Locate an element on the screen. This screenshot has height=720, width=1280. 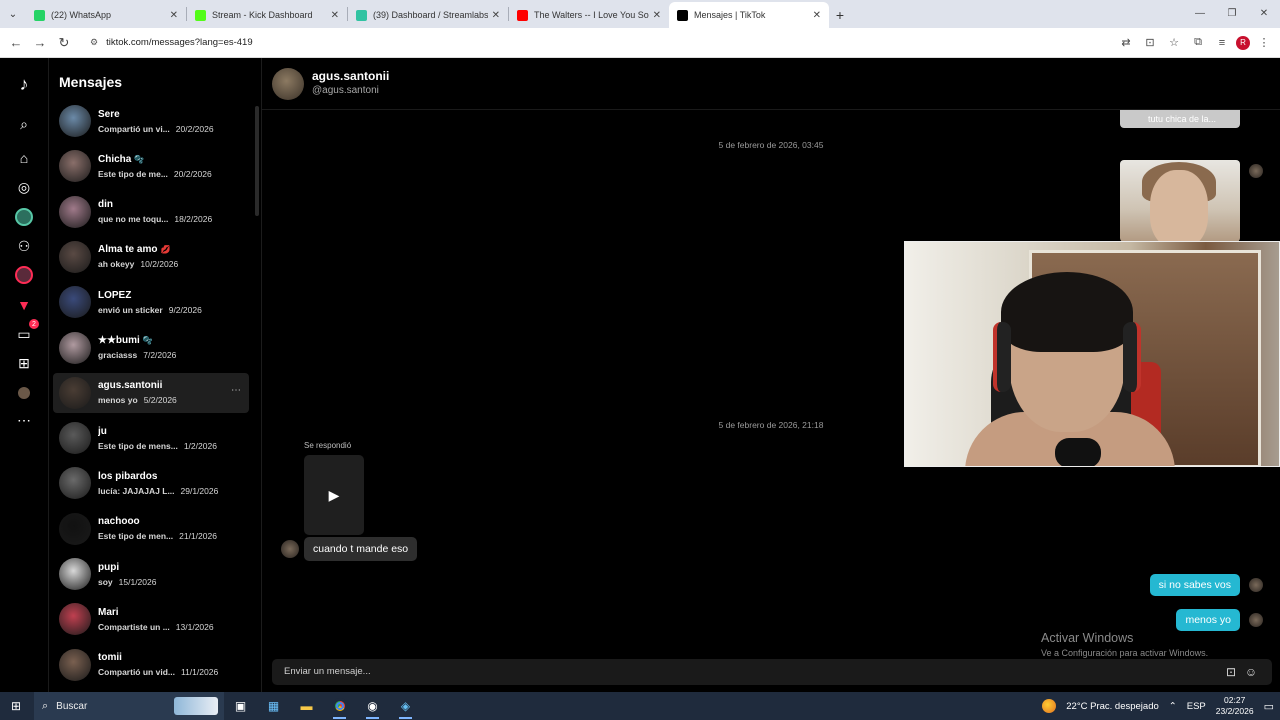
profile-avatar: R is located at coordinates (1243, 42).